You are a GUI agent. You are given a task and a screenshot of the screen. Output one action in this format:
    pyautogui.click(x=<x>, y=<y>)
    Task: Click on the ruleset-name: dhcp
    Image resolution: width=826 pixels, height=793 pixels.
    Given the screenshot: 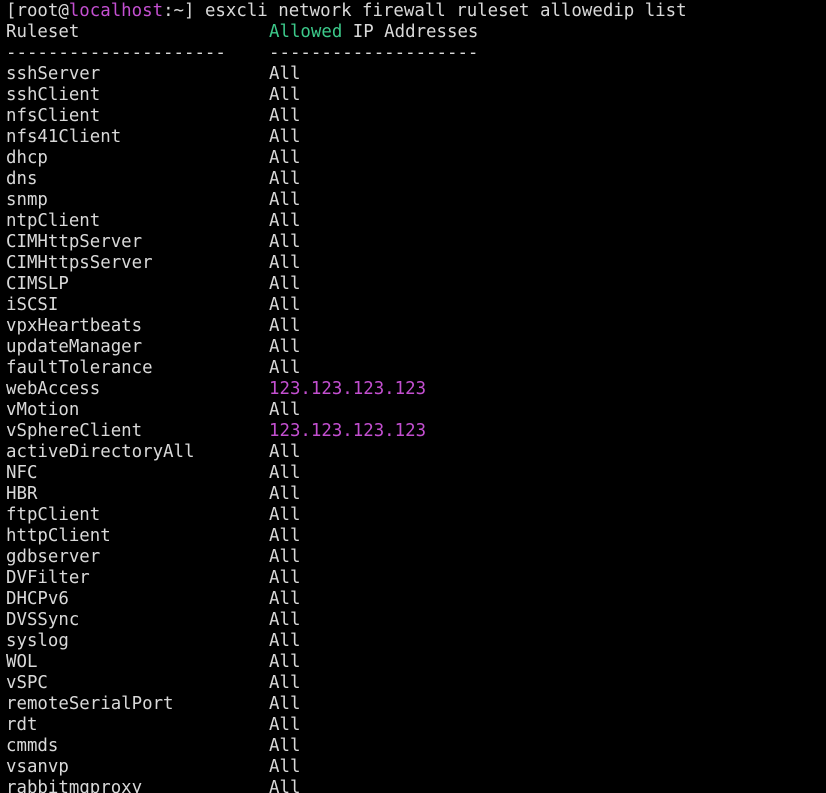 What is the action you would take?
    pyautogui.click(x=27, y=158)
    